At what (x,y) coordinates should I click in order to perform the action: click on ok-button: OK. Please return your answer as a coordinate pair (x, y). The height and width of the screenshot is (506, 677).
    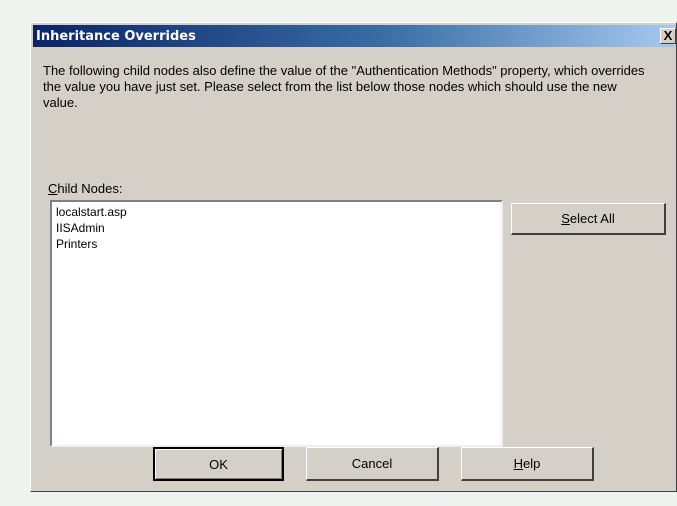
    Looking at the image, I should click on (218, 464).